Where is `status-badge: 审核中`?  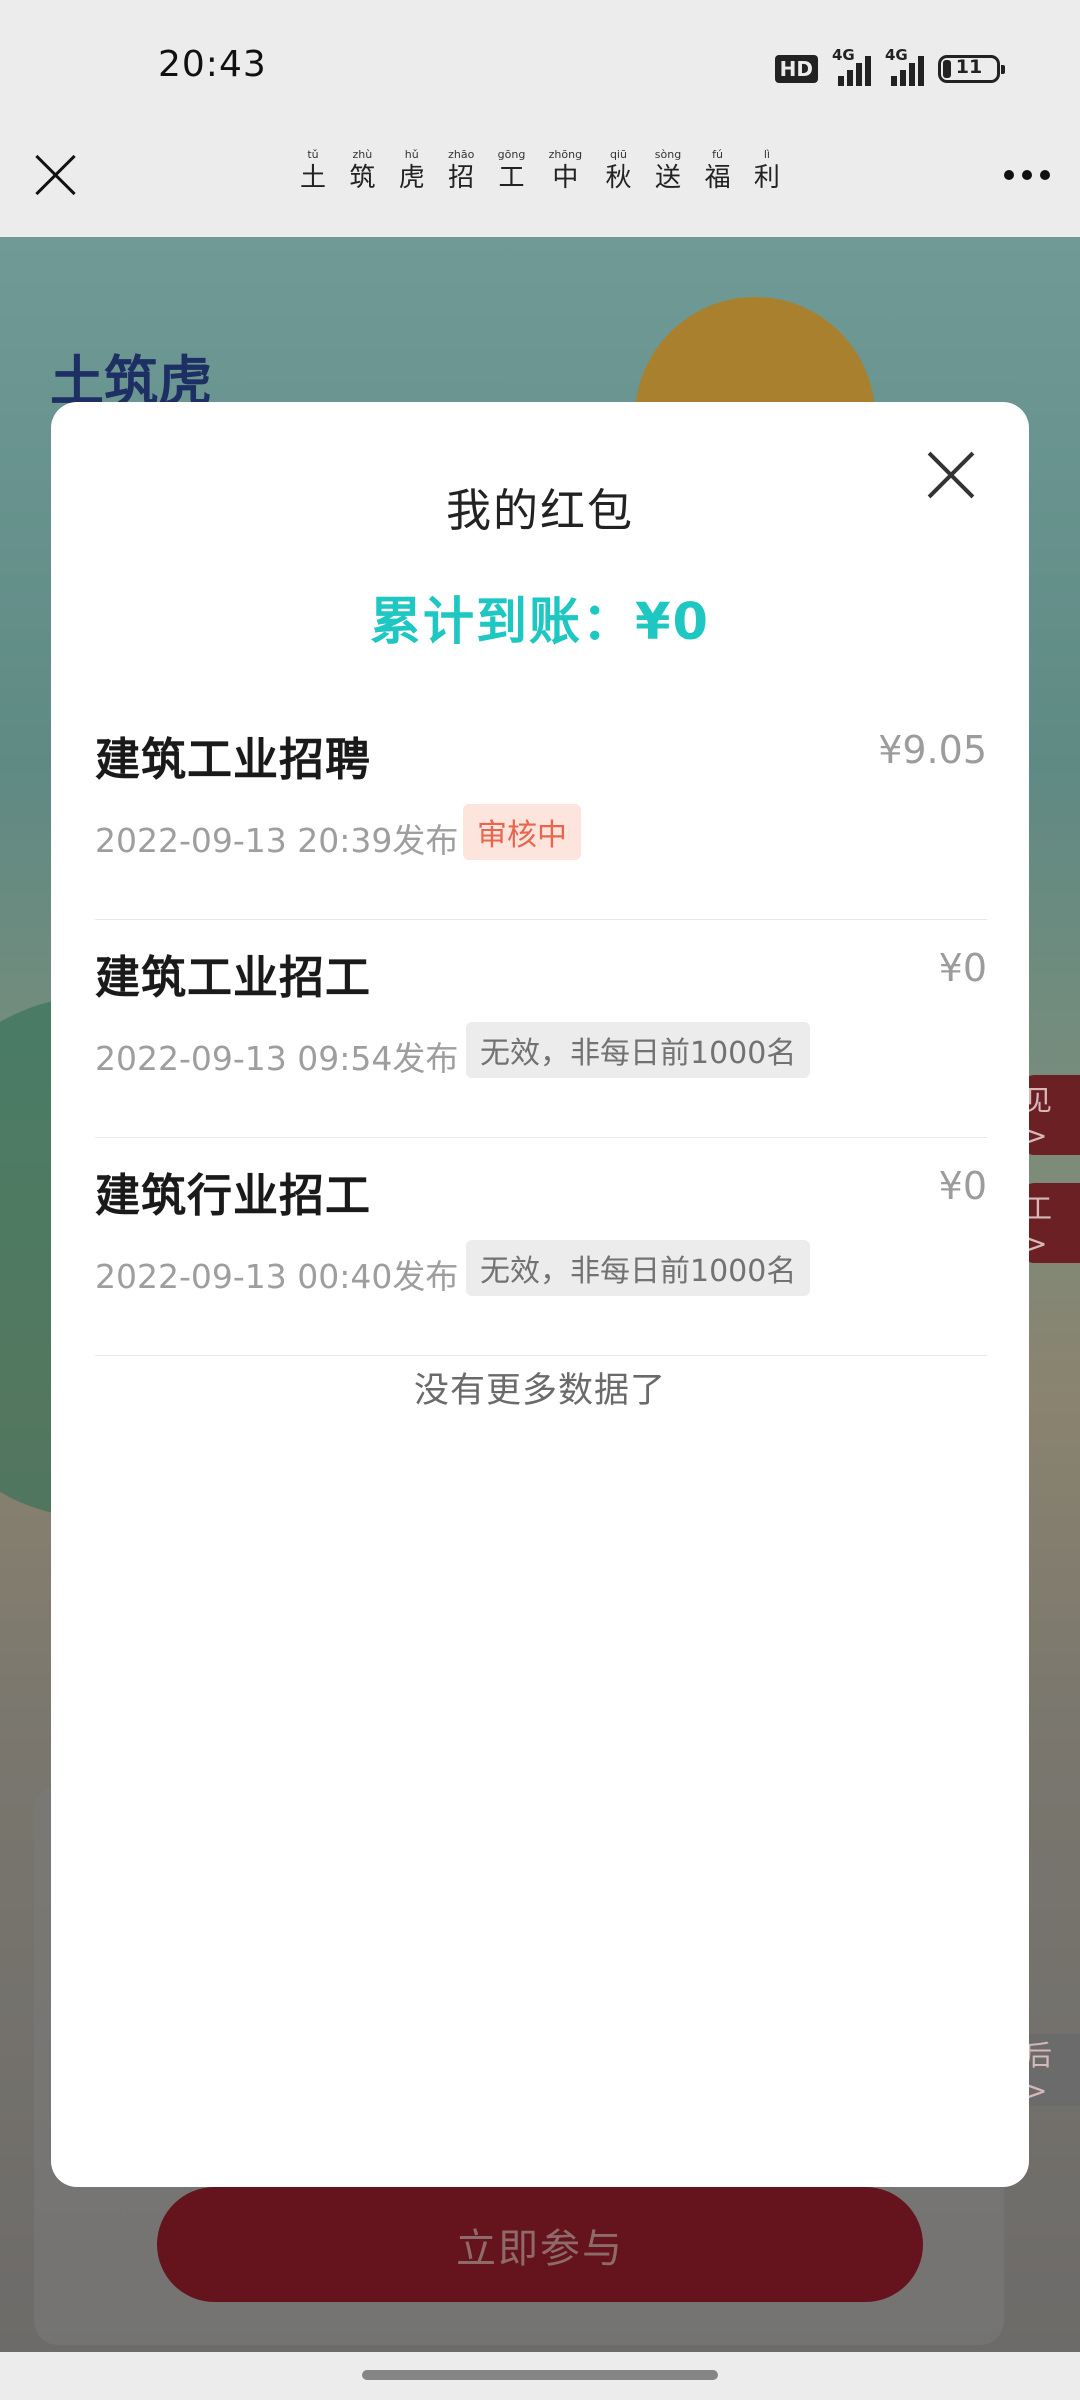 status-badge: 审核中 is located at coordinates (522, 832).